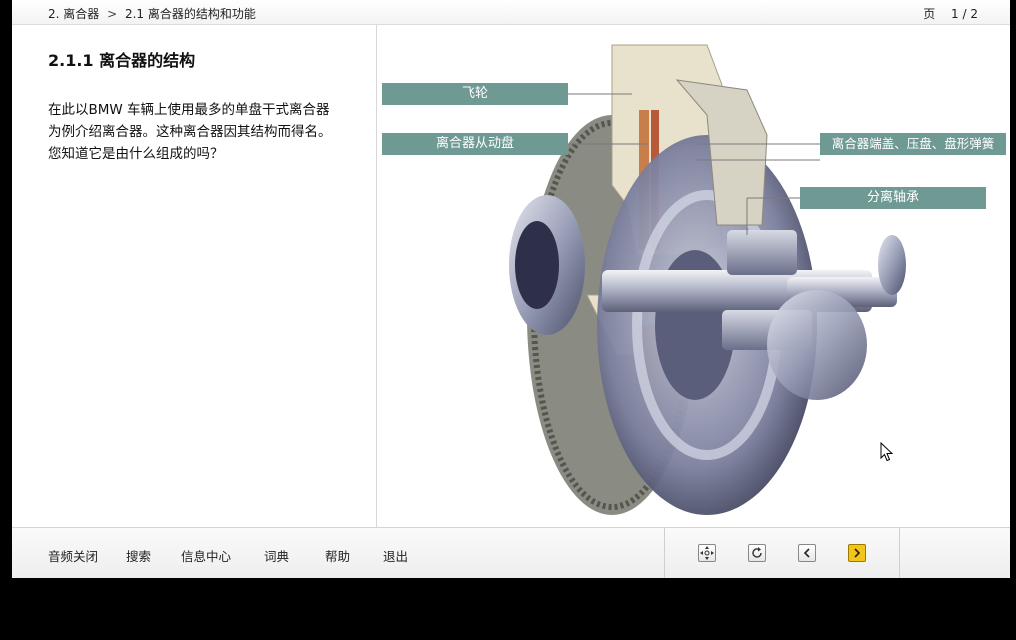  I want to click on page-indicator: 页 1 / 2, so click(950, 13).